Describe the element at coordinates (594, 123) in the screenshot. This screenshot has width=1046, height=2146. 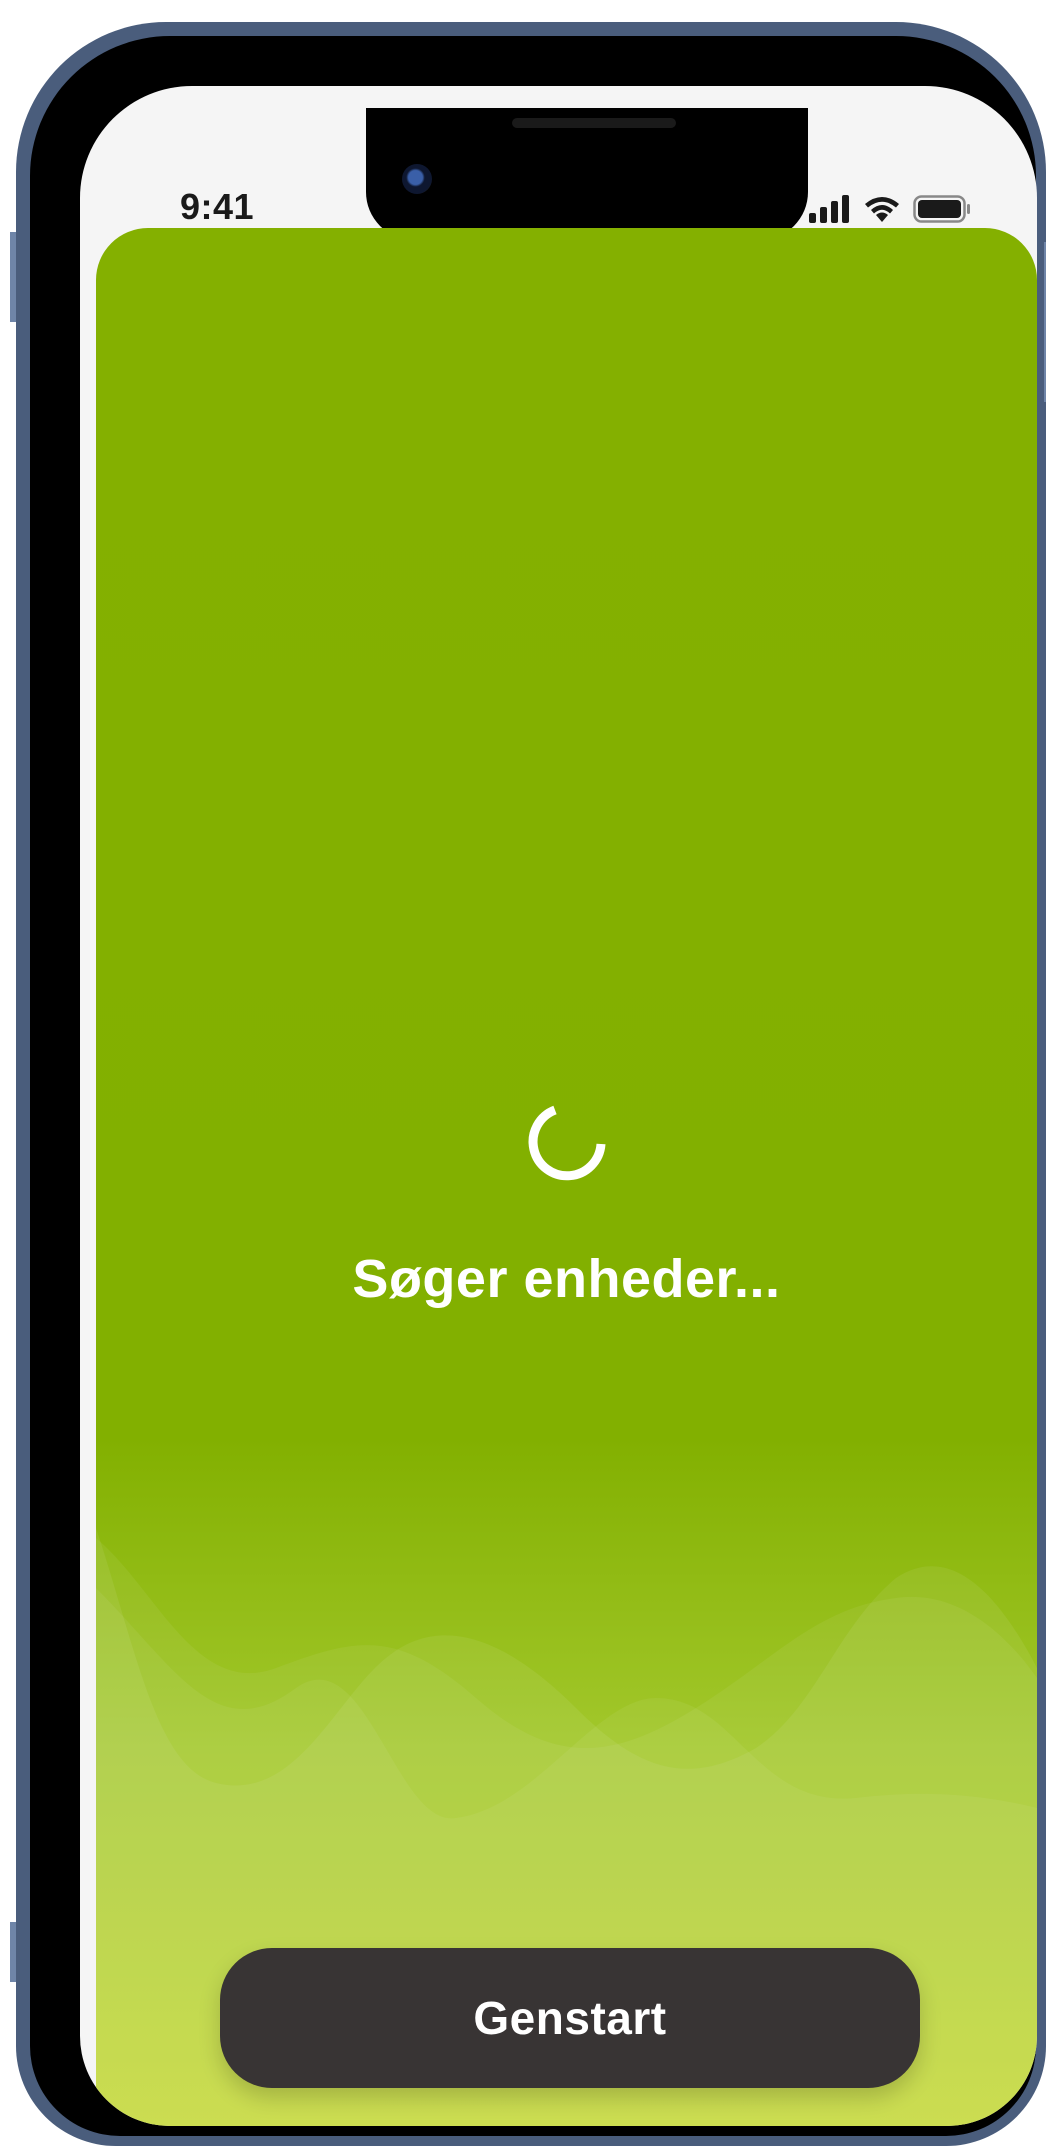
I see `speaker` at that location.